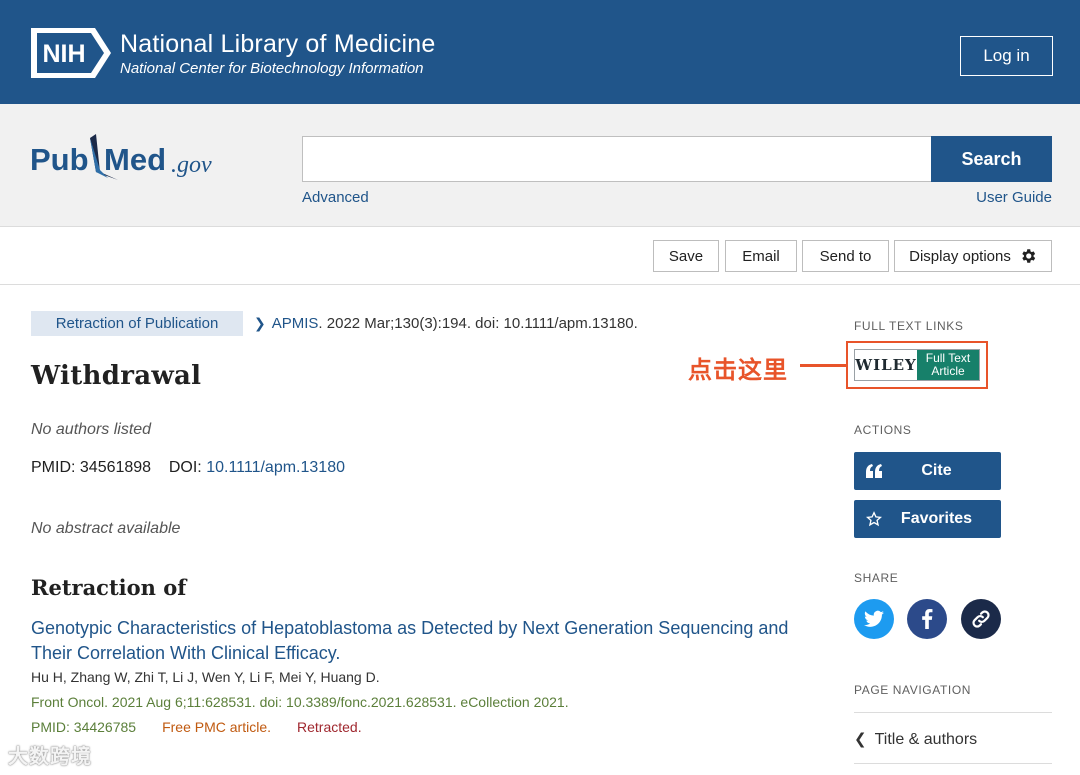 This screenshot has height=775, width=1080. I want to click on search-button: Search, so click(991, 159).